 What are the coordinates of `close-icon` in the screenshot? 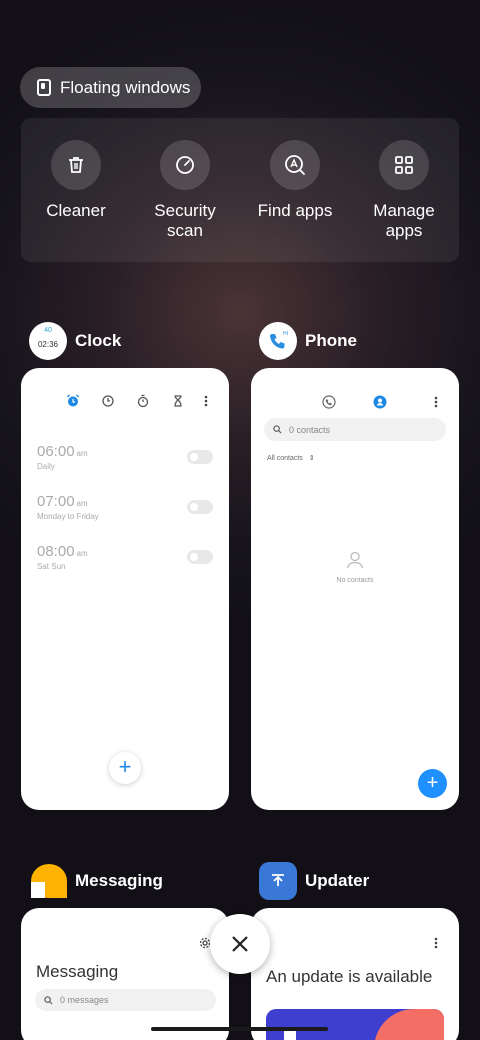 It's located at (240, 944).